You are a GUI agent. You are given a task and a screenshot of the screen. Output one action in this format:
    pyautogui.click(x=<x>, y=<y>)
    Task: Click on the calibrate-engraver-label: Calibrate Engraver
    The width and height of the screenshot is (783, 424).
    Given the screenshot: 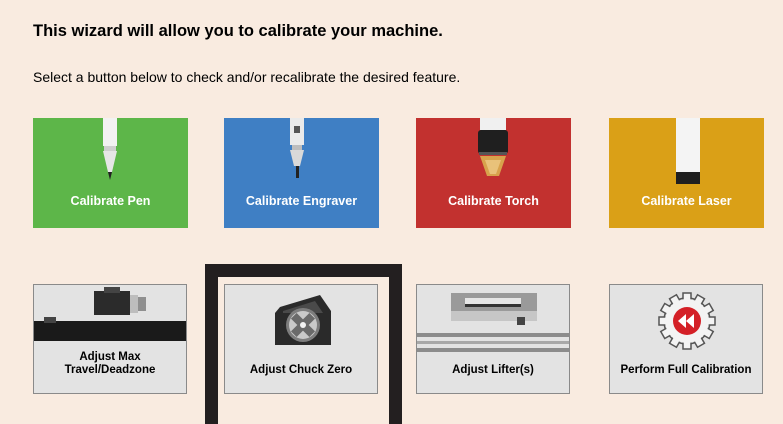 What is the action you would take?
    pyautogui.click(x=301, y=201)
    